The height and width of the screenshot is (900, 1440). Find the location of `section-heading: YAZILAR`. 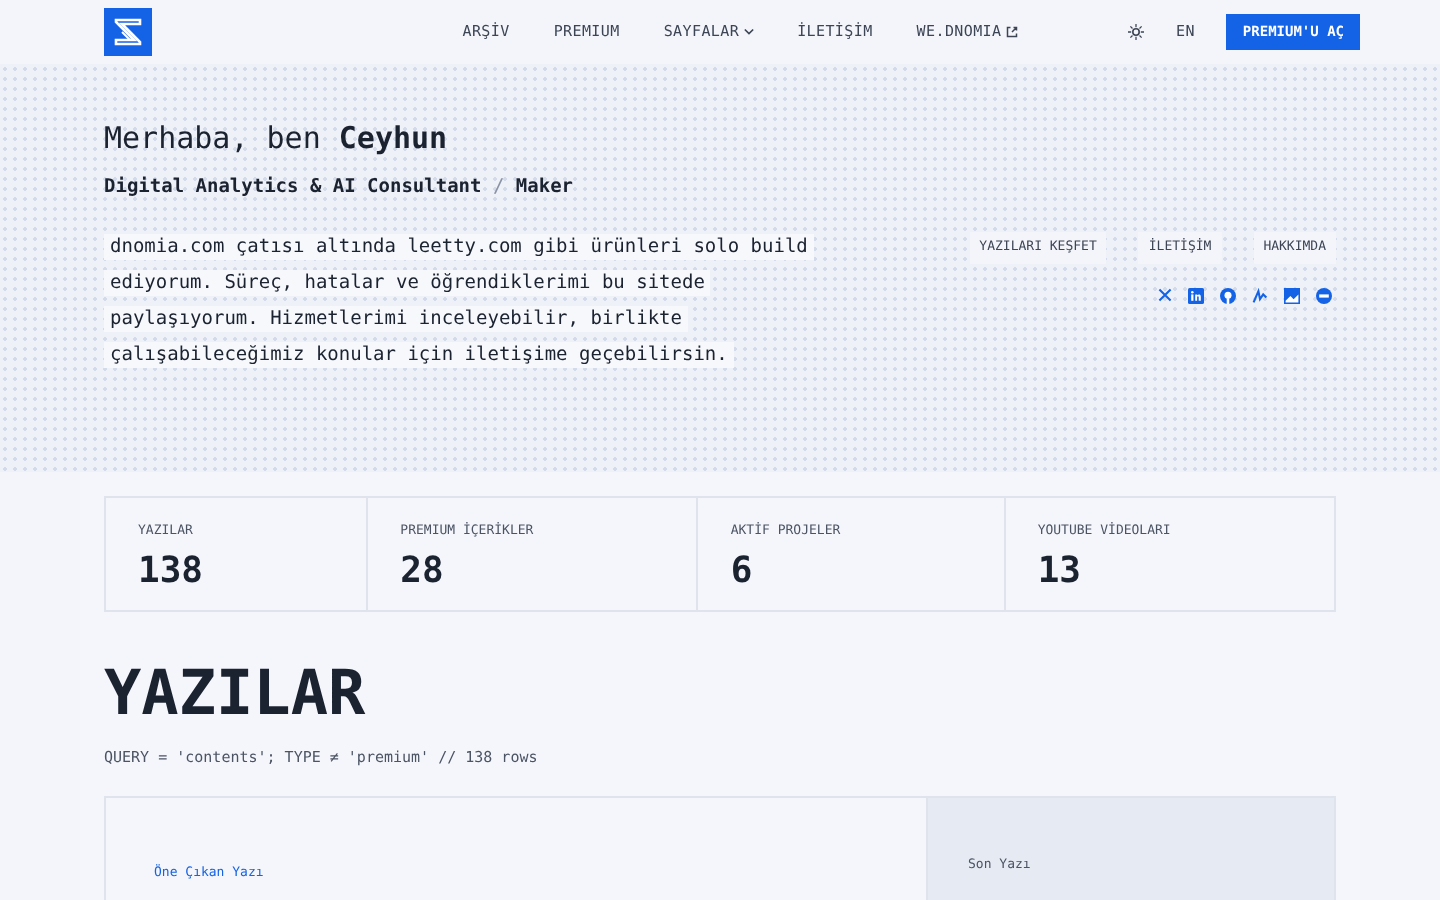

section-heading: YAZILAR is located at coordinates (236, 695).